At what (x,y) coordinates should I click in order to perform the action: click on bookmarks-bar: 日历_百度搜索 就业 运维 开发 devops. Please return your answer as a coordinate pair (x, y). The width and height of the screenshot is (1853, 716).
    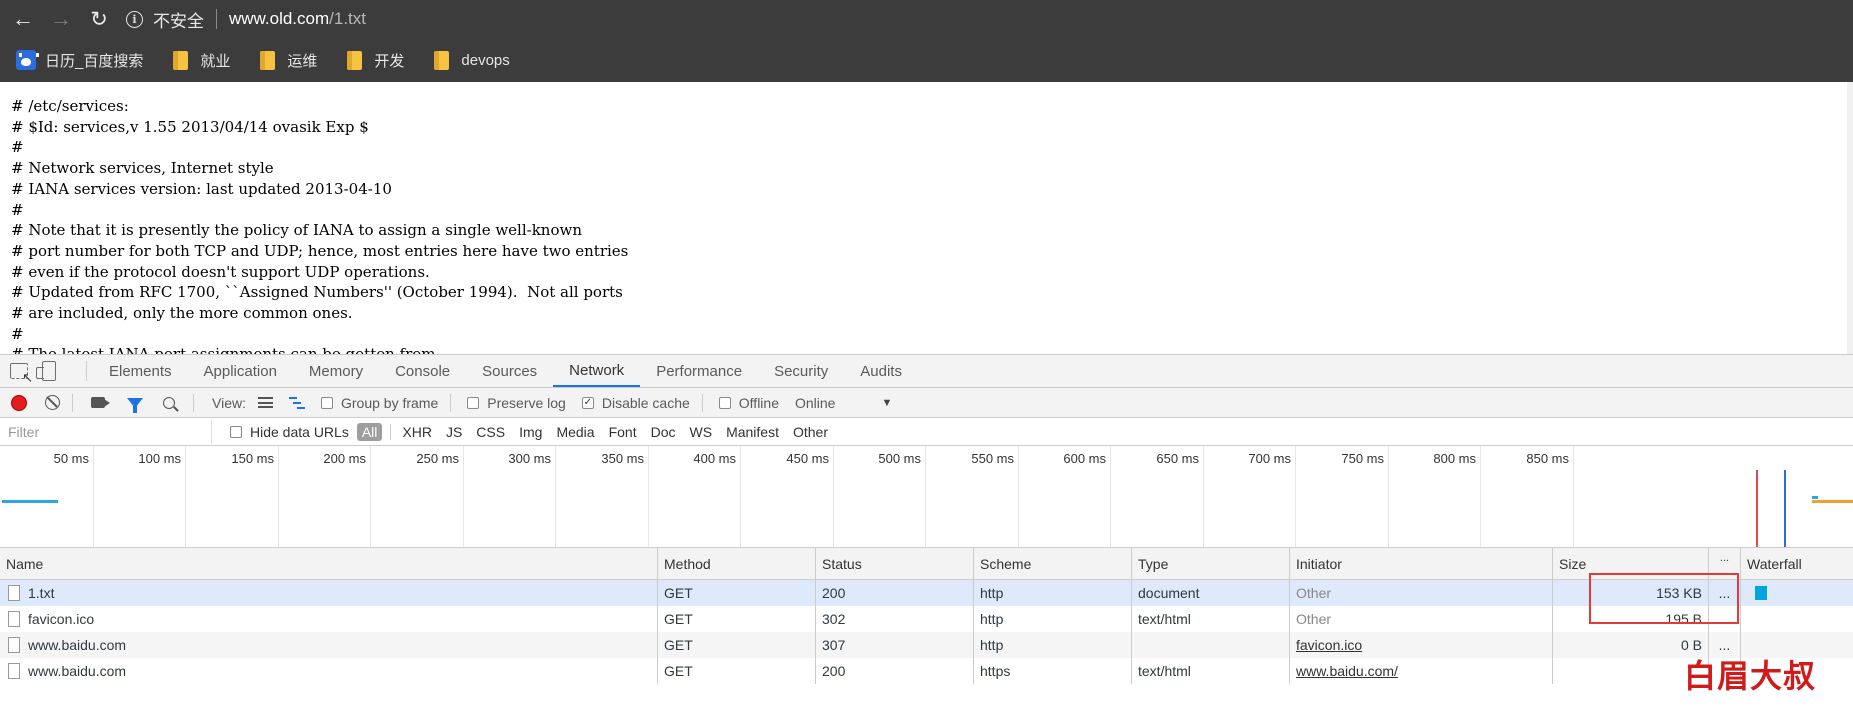
    Looking at the image, I should click on (926, 60).